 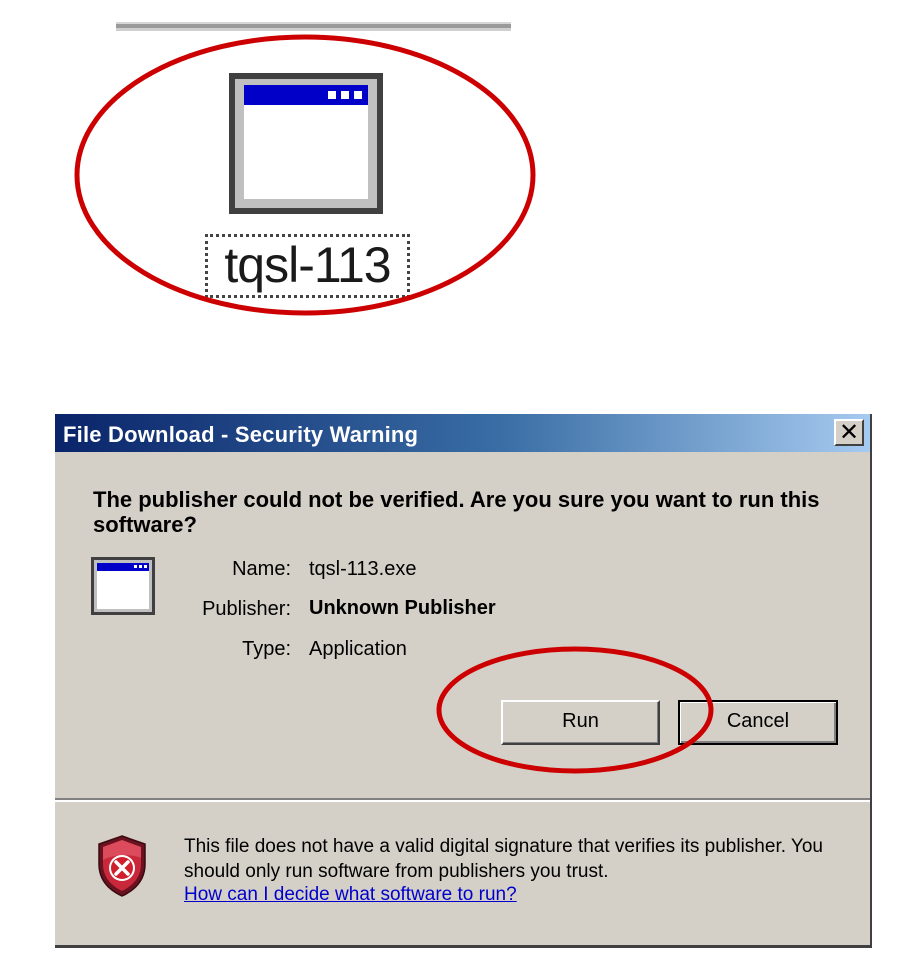 I want to click on publisher-value: Unknown Publisher, so click(x=402, y=608).